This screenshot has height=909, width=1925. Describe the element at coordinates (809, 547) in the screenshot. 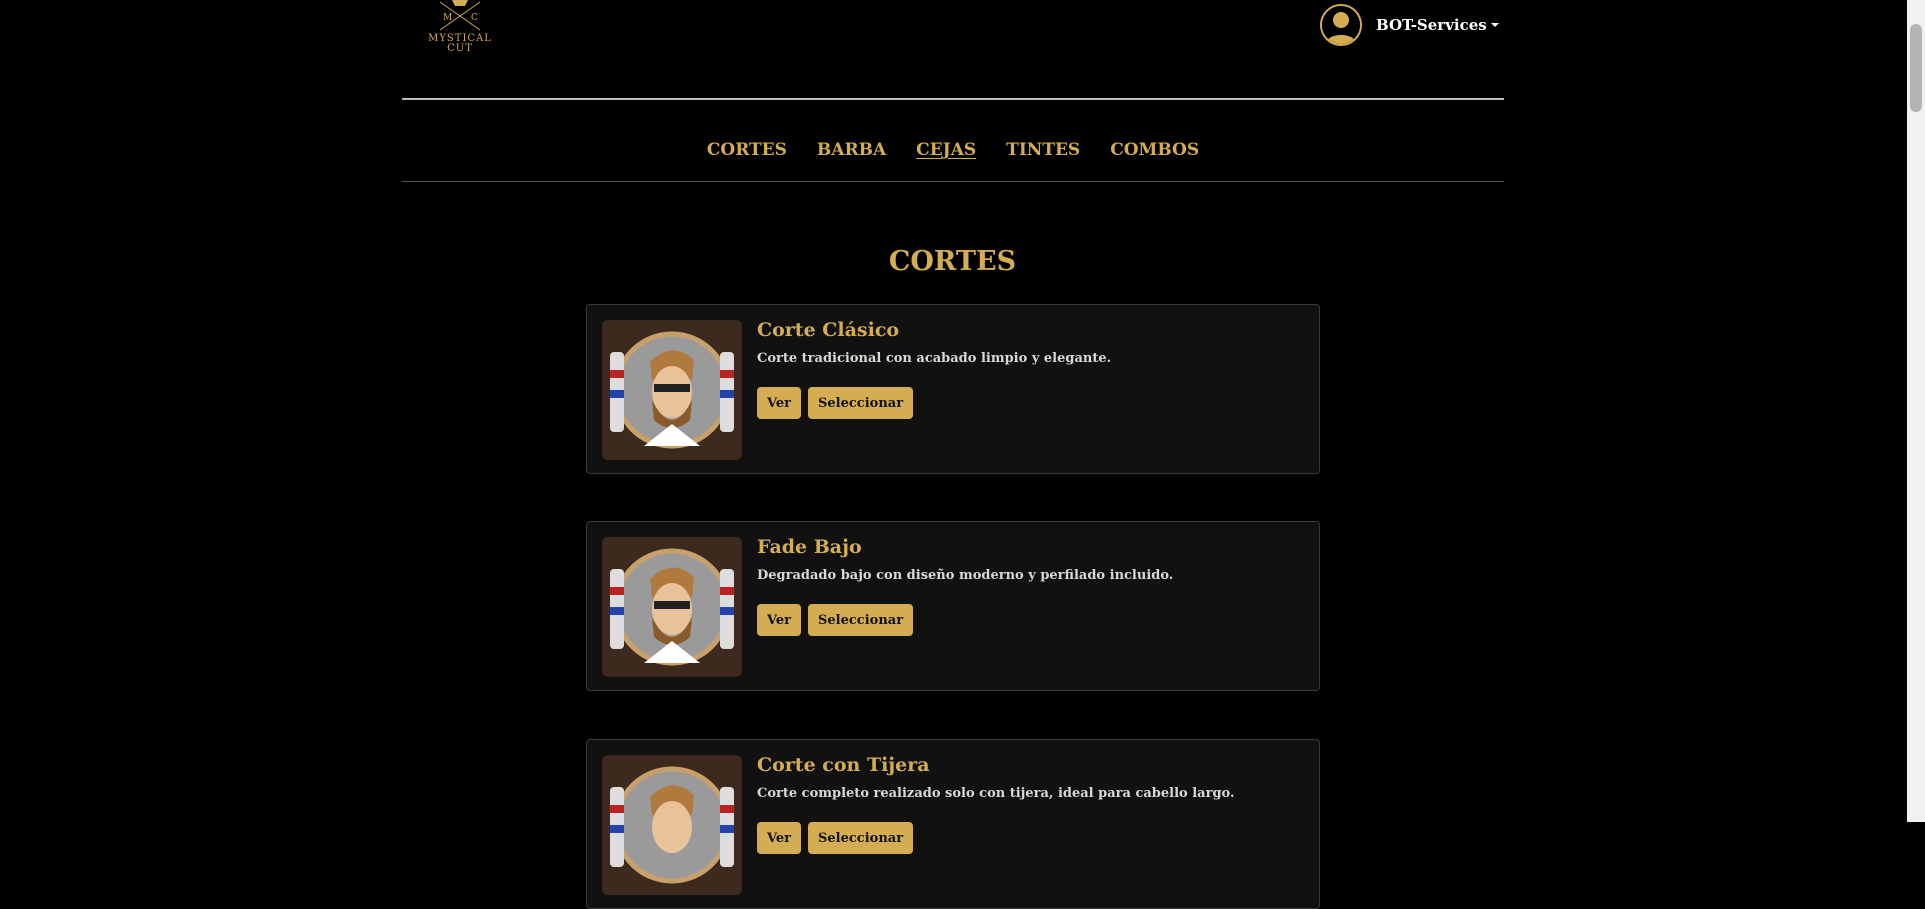

I see `service-title: Fade Bajo` at that location.